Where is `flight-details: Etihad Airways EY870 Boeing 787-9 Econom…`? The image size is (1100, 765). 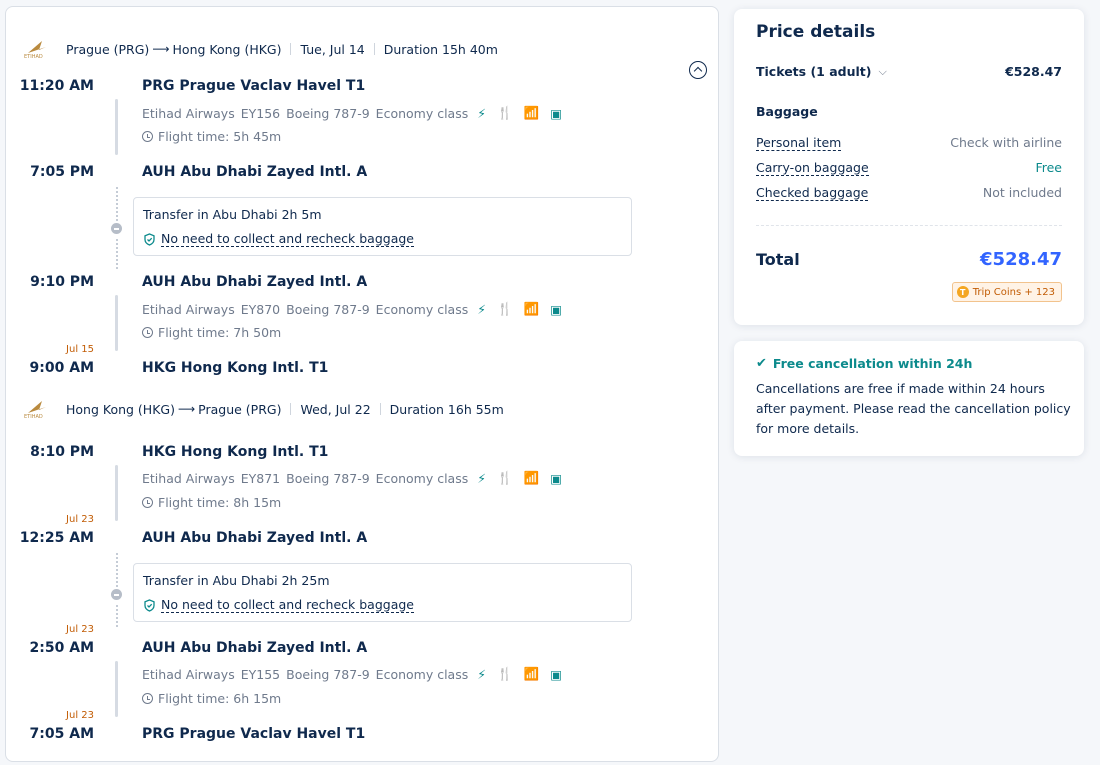
flight-details: Etihad Airways EY870 Boeing 787-9 Econom… is located at coordinates (358, 309).